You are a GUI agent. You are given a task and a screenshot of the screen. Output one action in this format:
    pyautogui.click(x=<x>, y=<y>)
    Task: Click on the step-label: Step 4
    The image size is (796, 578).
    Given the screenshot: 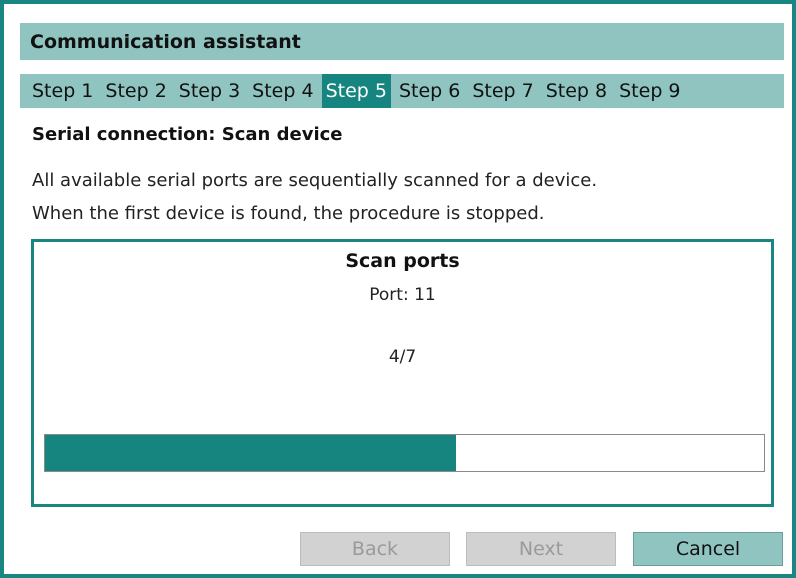 What is the action you would take?
    pyautogui.click(x=283, y=91)
    